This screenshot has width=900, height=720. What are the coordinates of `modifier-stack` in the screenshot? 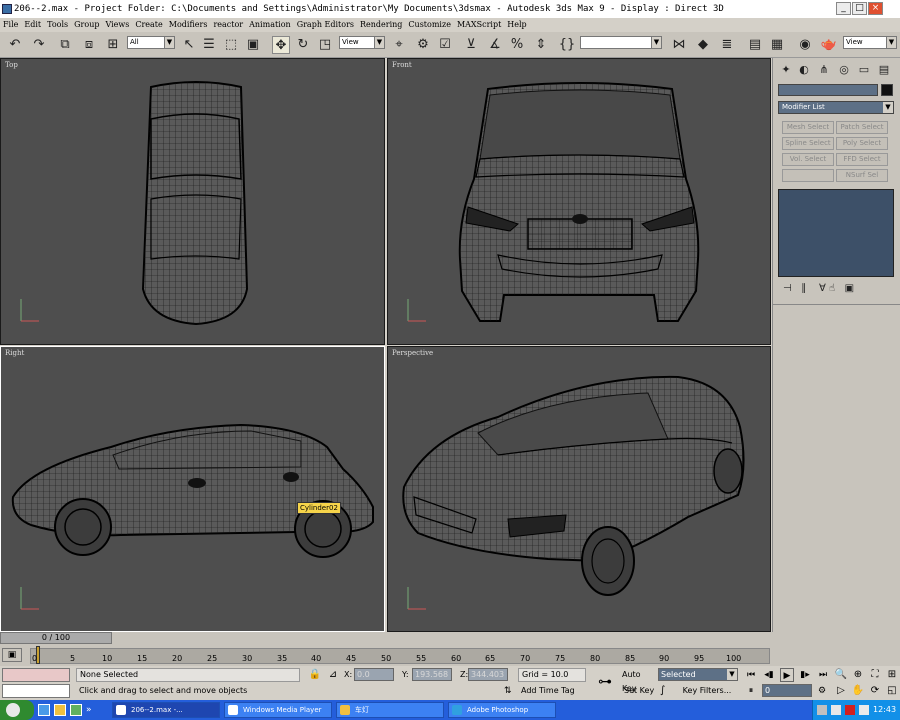 It's located at (836, 233).